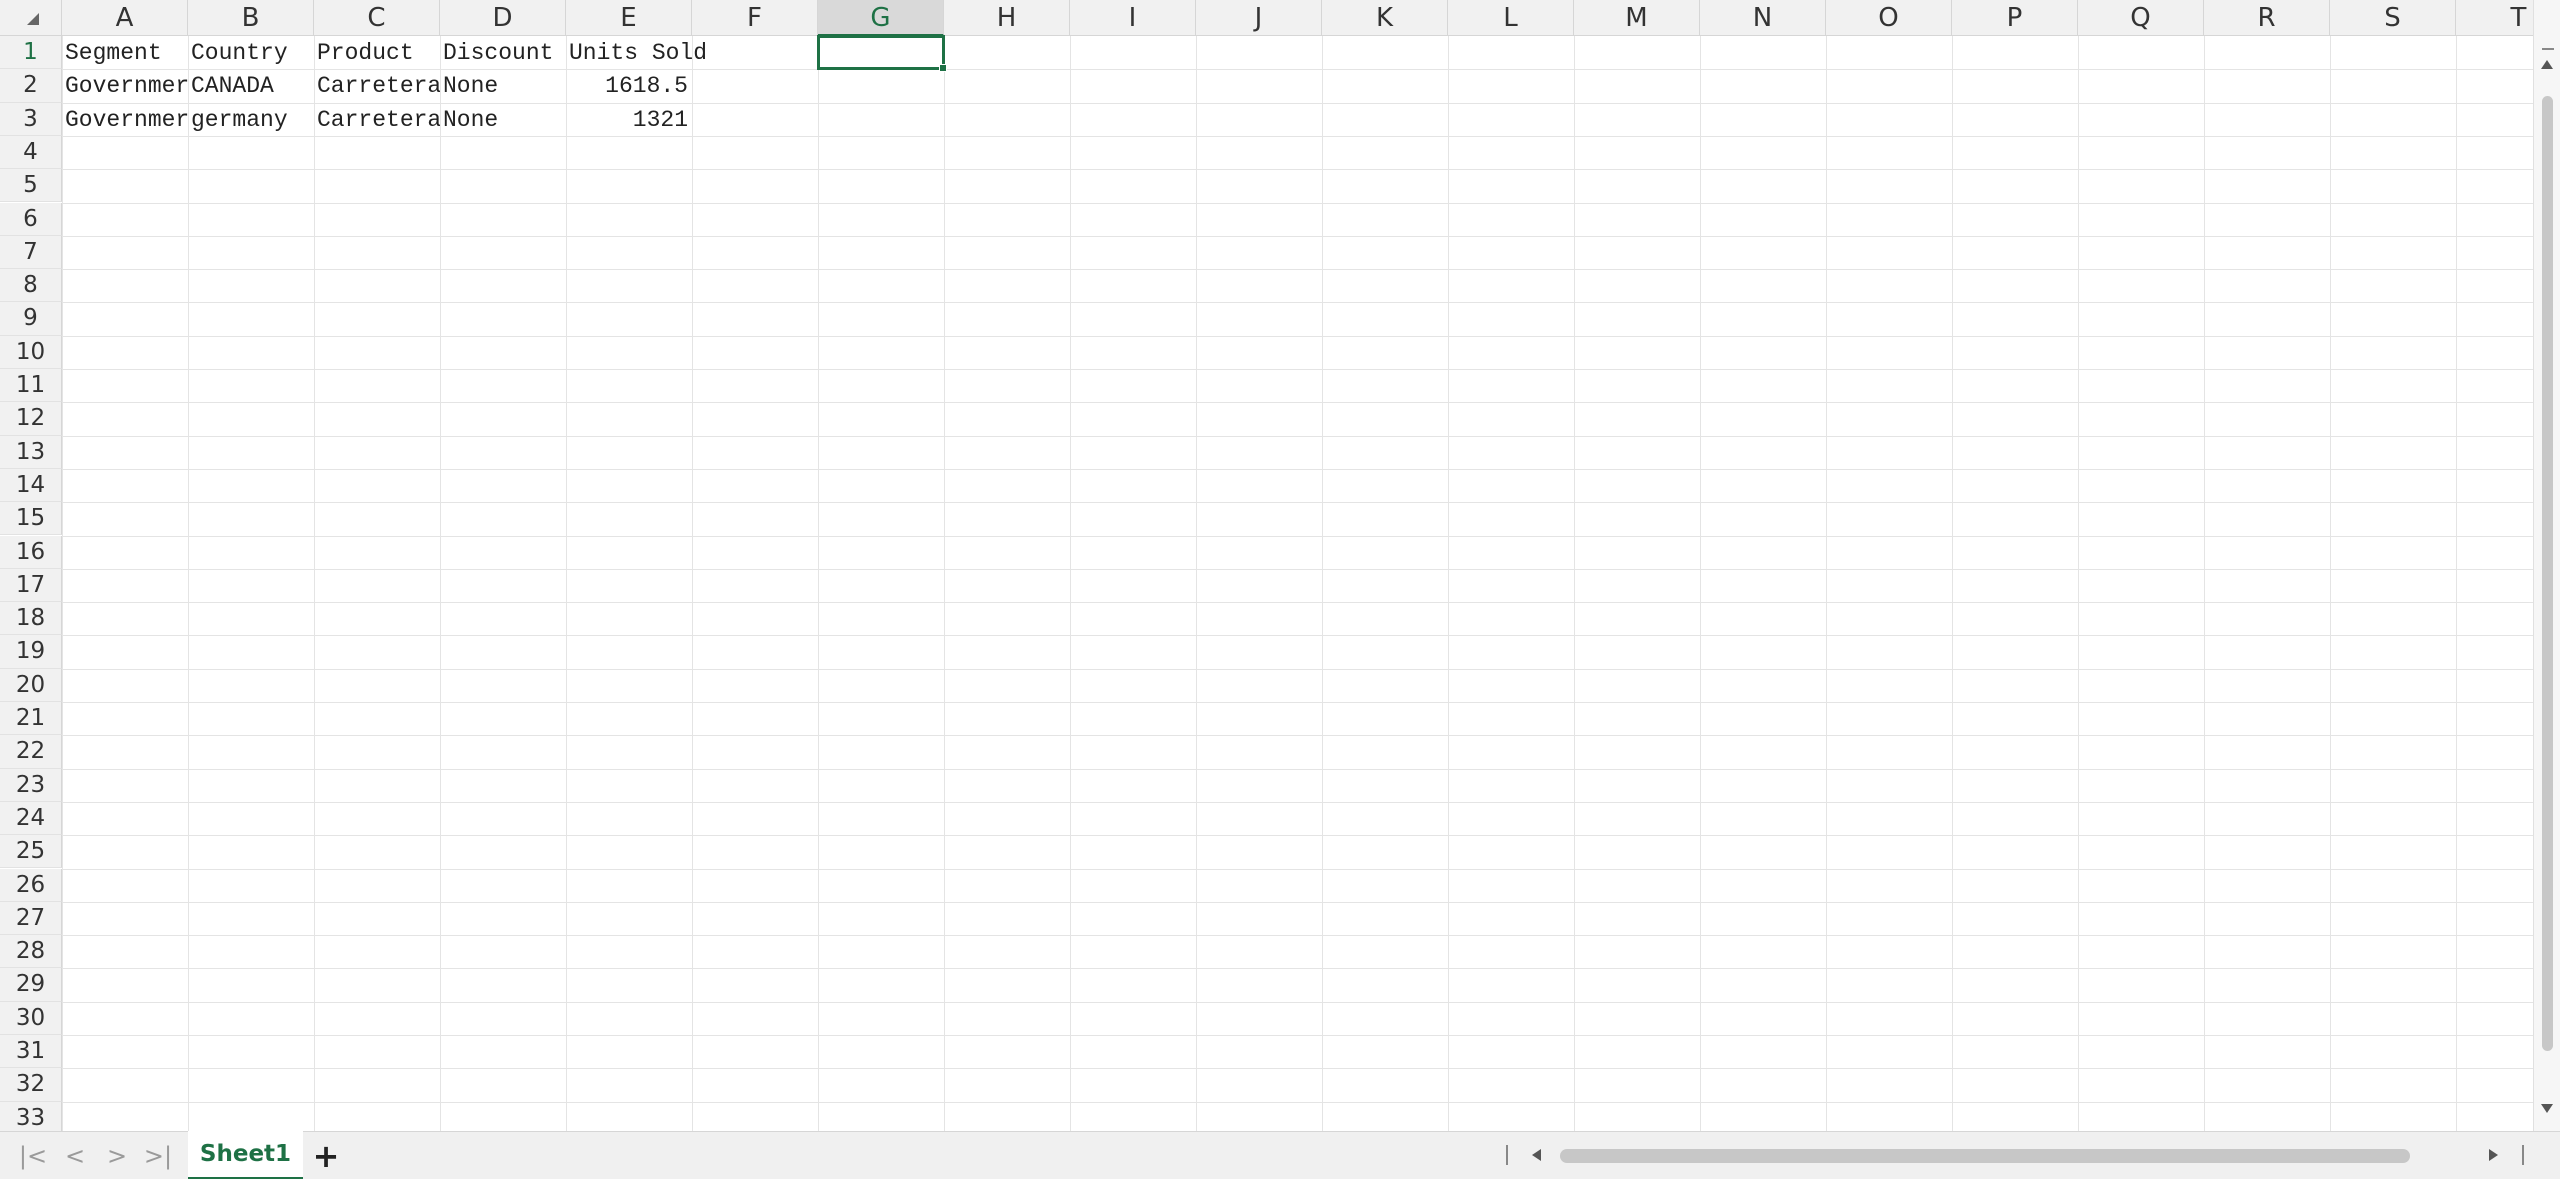 This screenshot has width=2560, height=1179. Describe the element at coordinates (31, 685) in the screenshot. I see `row-header-20: 20` at that location.